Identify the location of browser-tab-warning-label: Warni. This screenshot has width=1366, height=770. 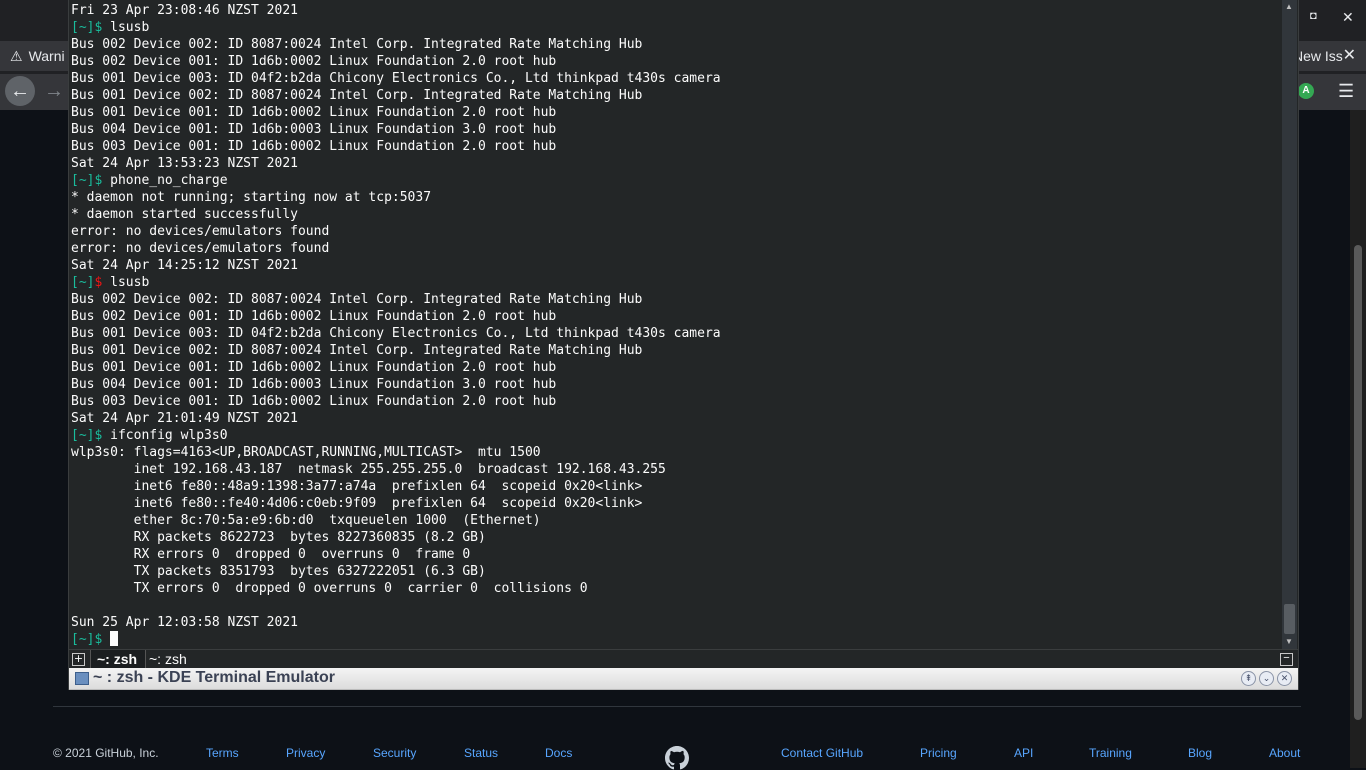
(46, 56).